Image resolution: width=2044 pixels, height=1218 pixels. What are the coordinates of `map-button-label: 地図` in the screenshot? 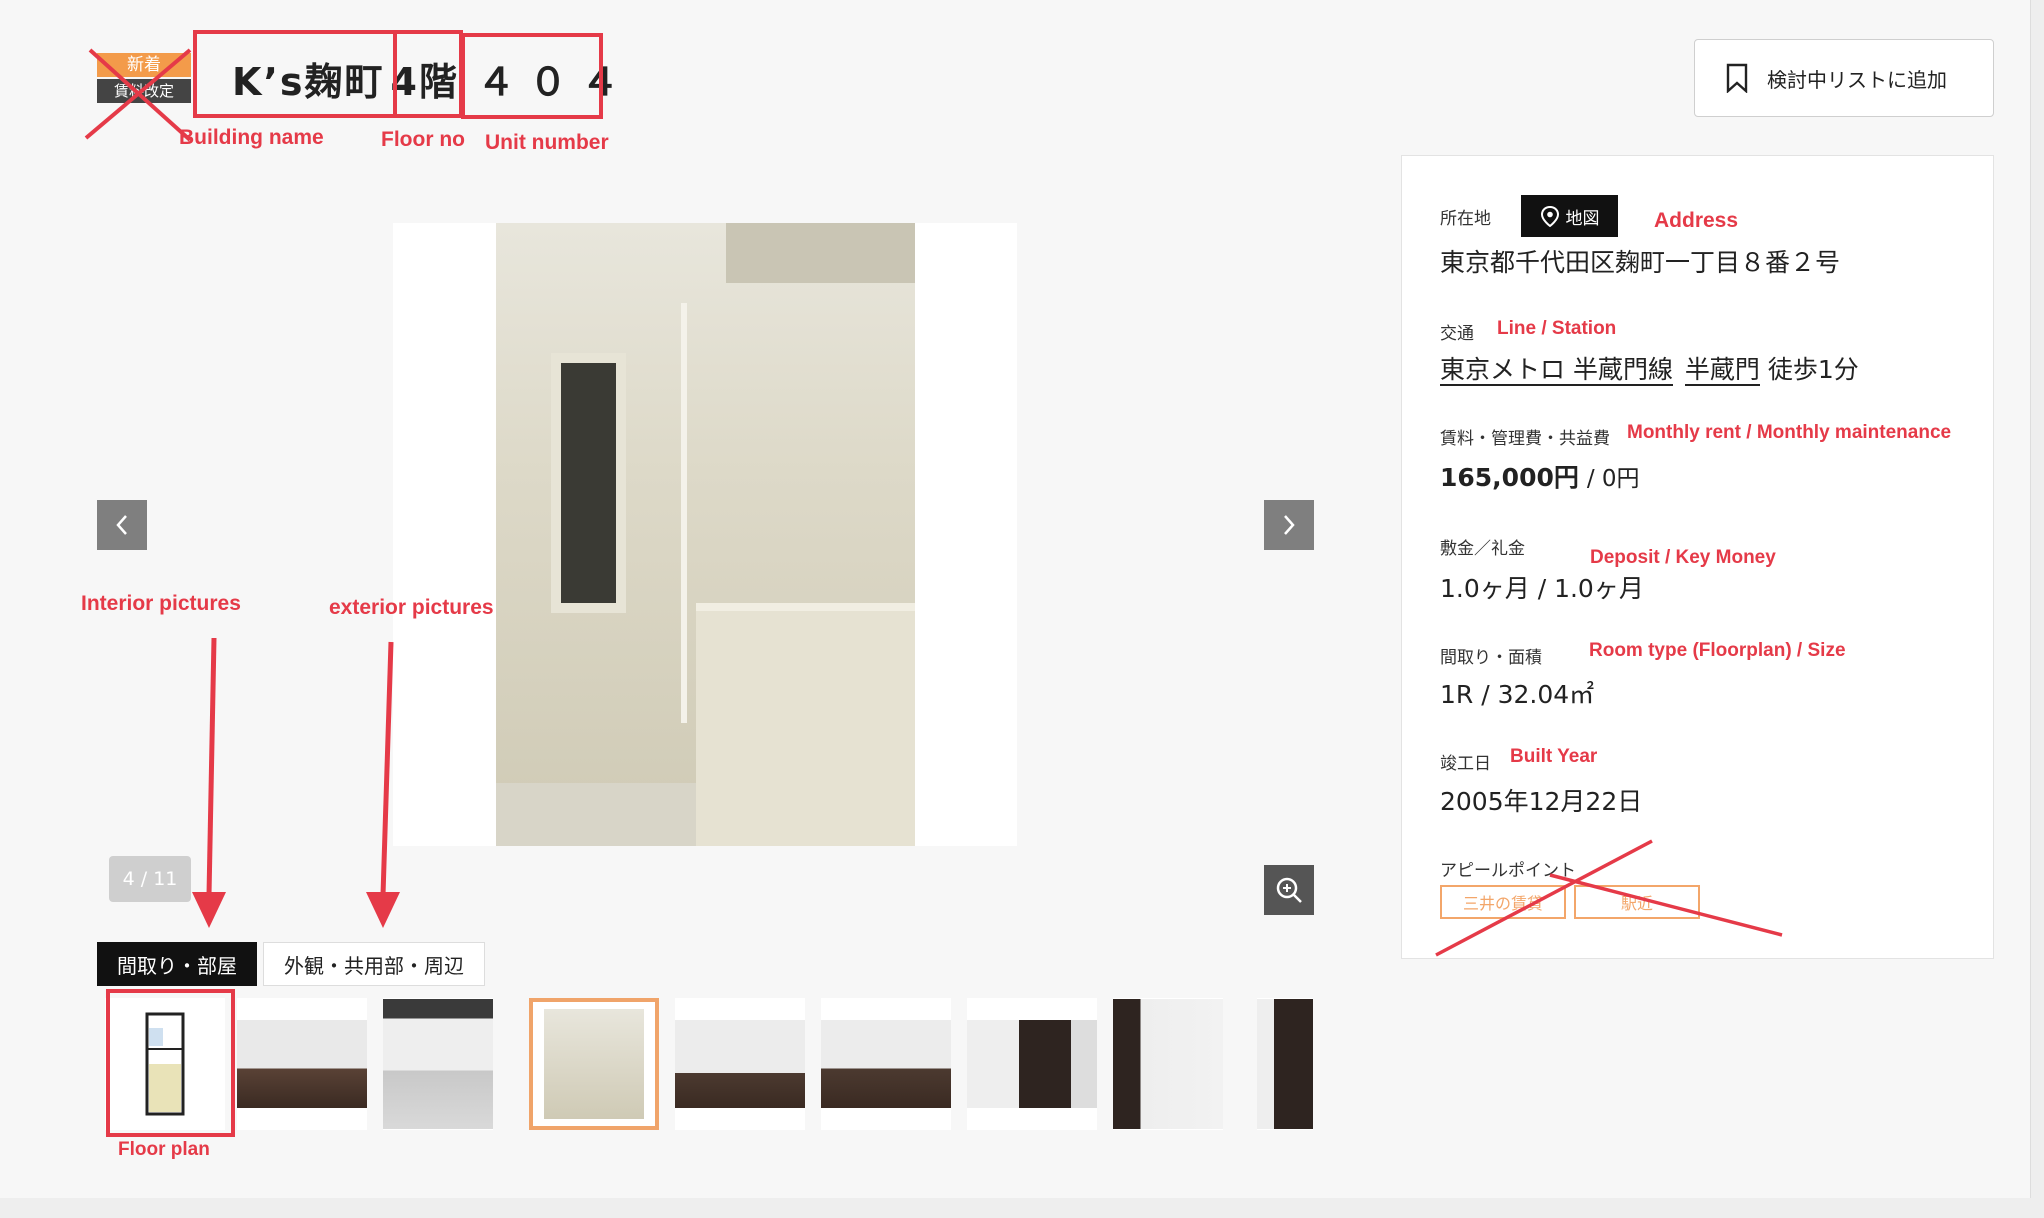 It's located at (1582, 218).